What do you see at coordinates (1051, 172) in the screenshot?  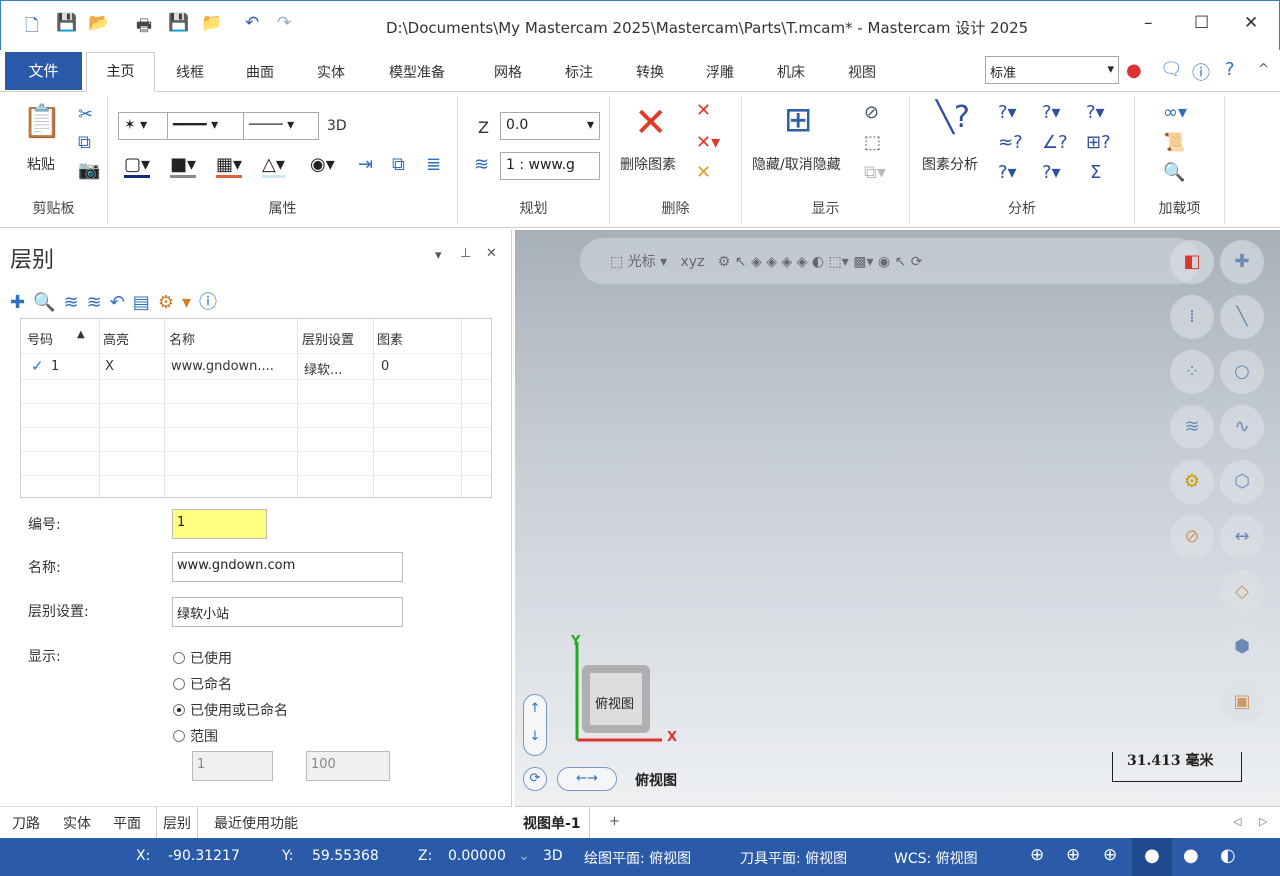 I see `analyze-check-icon: ?▾` at bounding box center [1051, 172].